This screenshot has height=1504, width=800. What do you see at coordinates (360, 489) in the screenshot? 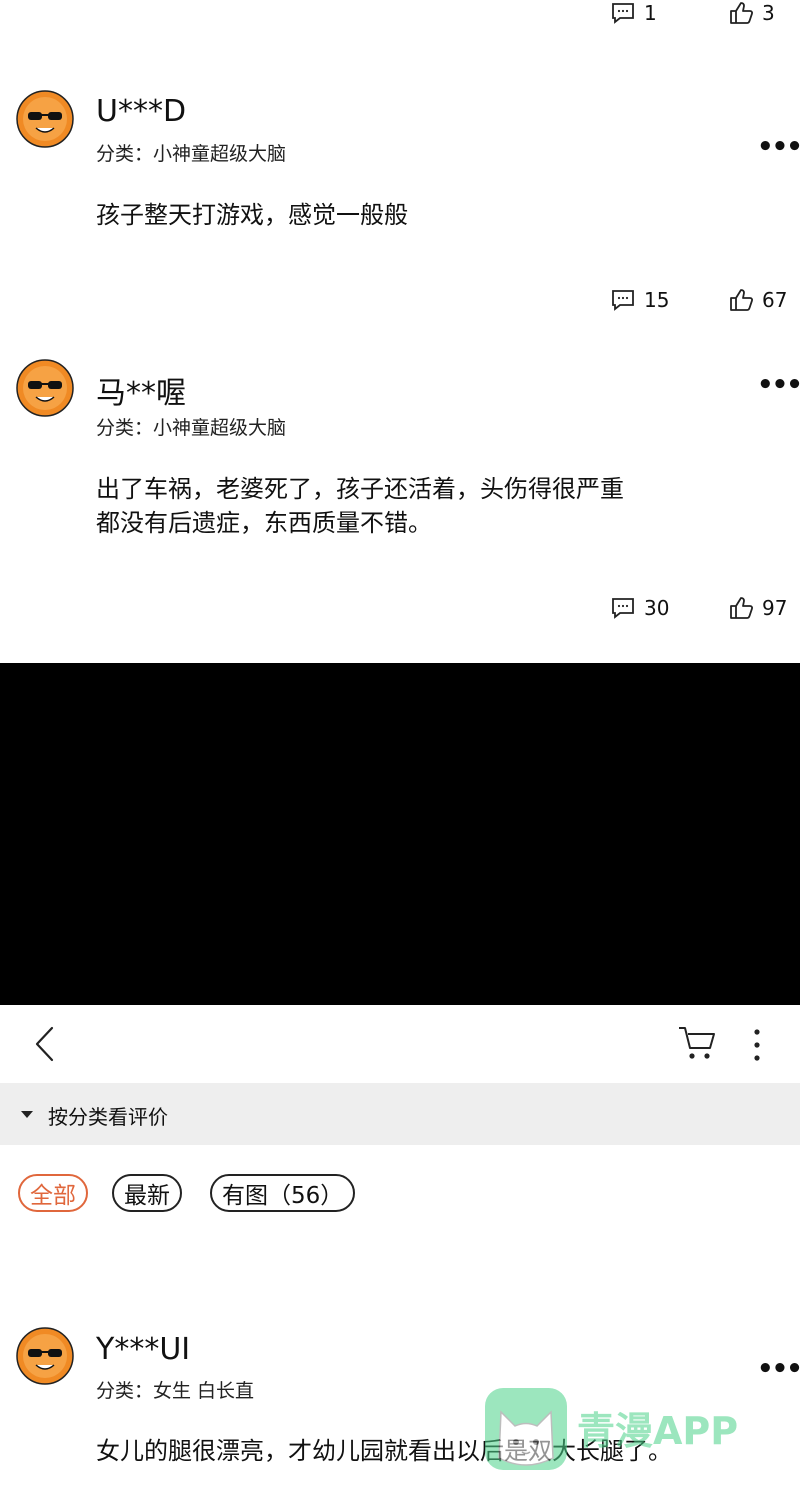
I see `review-text-line: 出了车祸，老婆死了，孩子还活着，头伤得很严重` at bounding box center [360, 489].